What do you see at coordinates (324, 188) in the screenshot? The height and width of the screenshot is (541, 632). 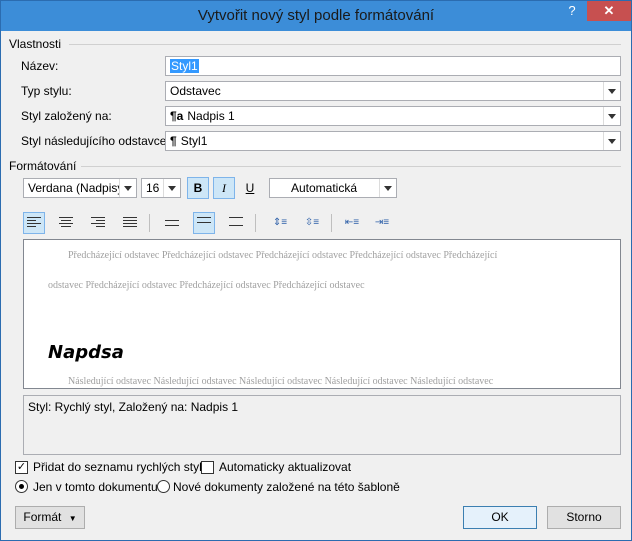 I see `font-color-value: Automatická` at bounding box center [324, 188].